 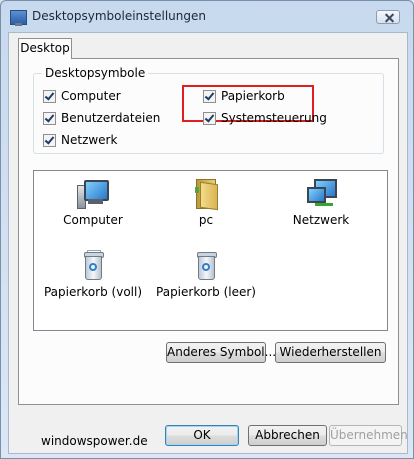 I want to click on checkbox-network: Netzwerk, so click(x=80, y=140).